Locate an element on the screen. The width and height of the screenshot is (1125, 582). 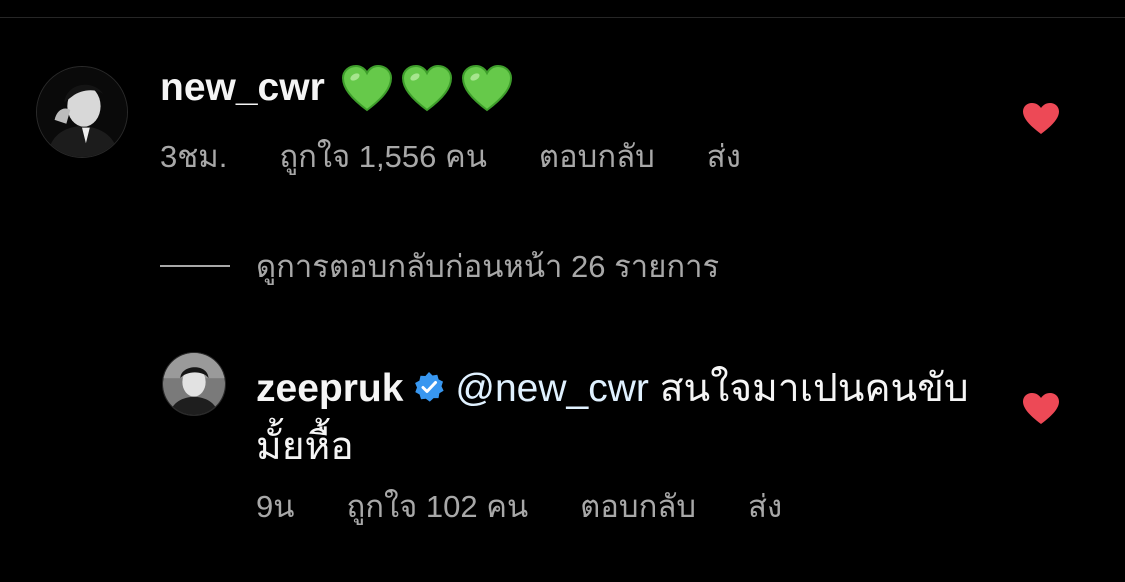
reply-avatar is located at coordinates (194, 384).